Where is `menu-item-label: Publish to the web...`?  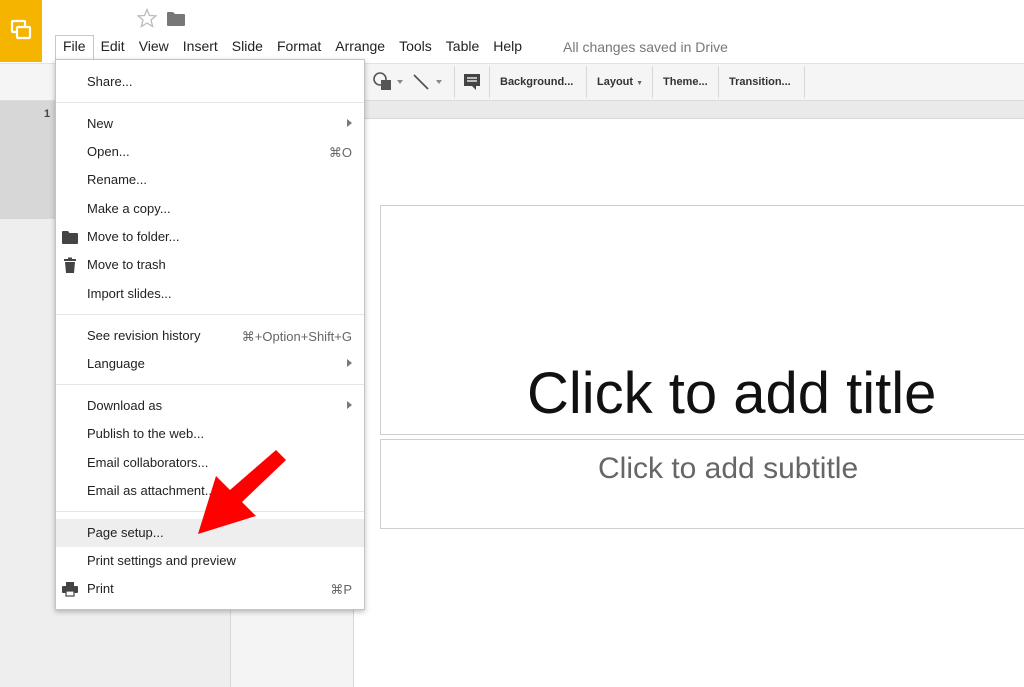 menu-item-label: Publish to the web... is located at coordinates (146, 433).